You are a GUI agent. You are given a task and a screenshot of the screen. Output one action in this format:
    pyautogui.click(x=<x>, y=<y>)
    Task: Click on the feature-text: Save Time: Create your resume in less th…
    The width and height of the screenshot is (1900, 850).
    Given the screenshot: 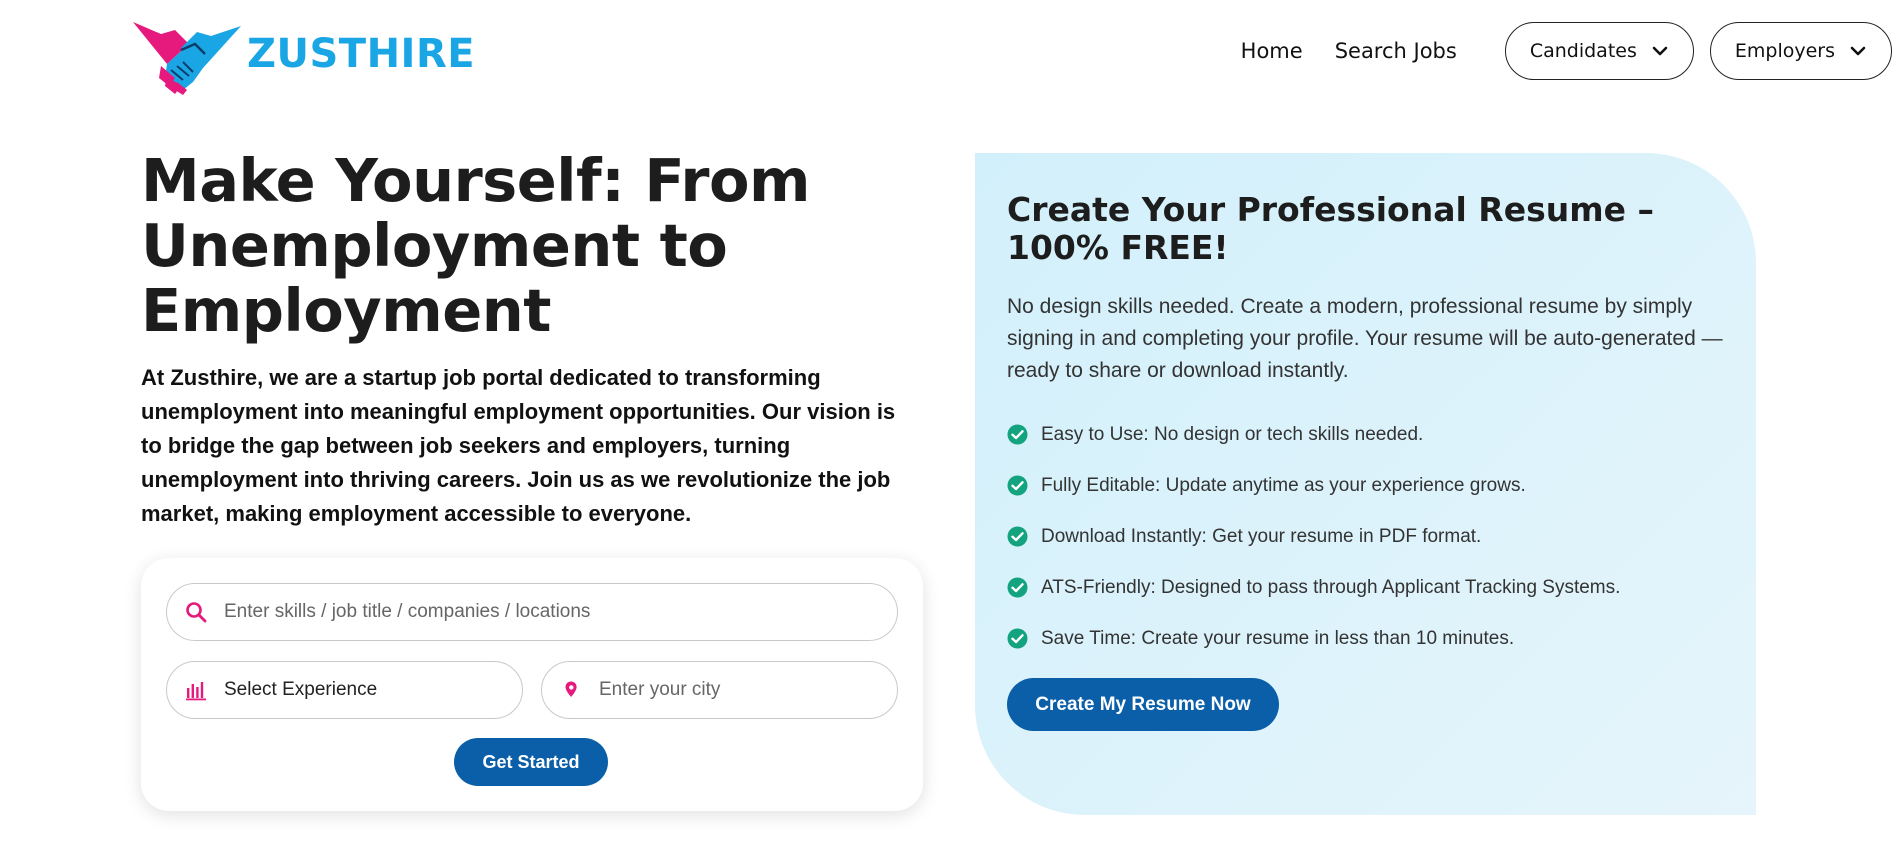 What is the action you would take?
    pyautogui.click(x=1278, y=638)
    